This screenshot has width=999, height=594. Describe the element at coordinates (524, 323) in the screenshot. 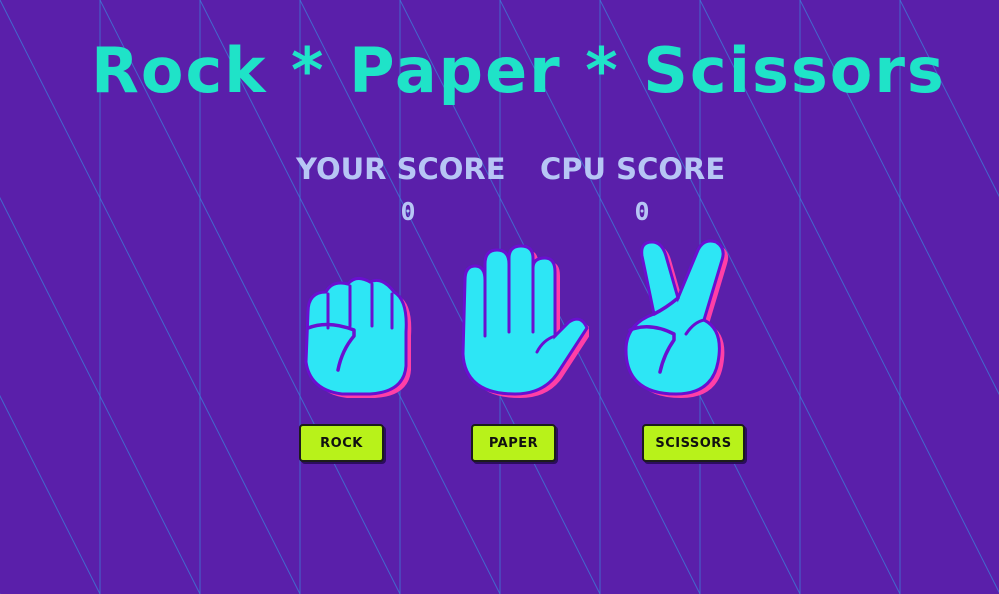

I see `open-hand-icon` at that location.